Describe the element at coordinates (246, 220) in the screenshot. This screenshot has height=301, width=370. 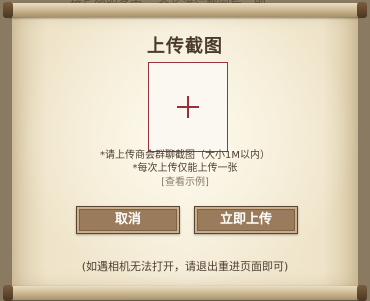
I see `upload-now-button: 立即上传` at that location.